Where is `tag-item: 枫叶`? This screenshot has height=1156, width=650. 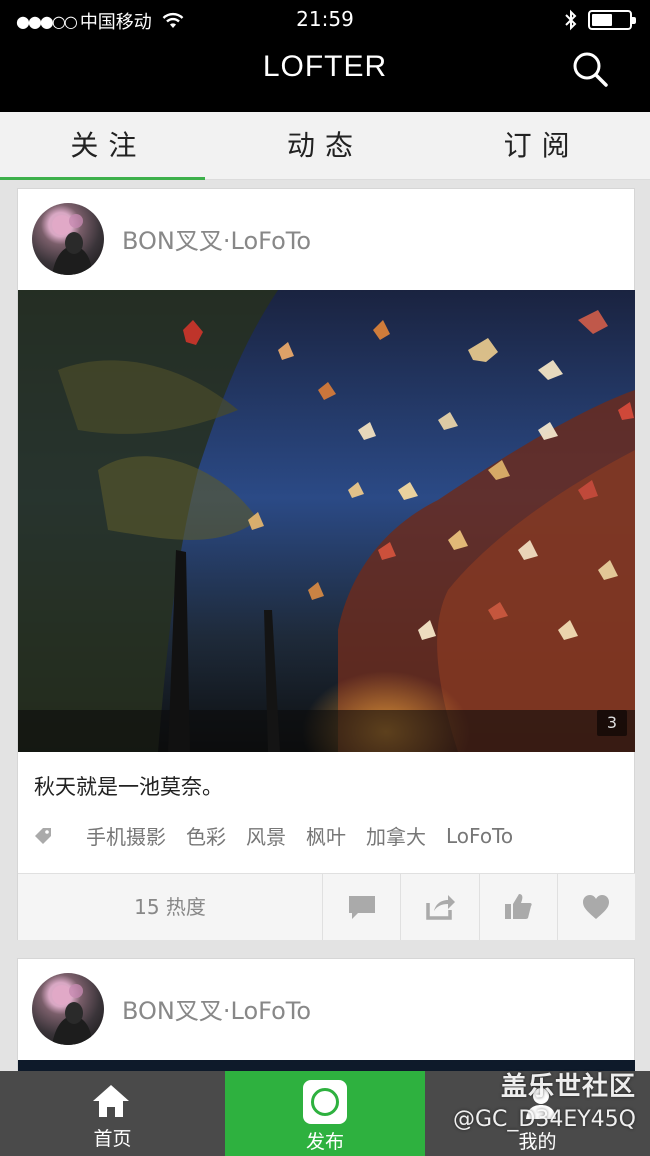 tag-item: 枫叶 is located at coordinates (326, 835).